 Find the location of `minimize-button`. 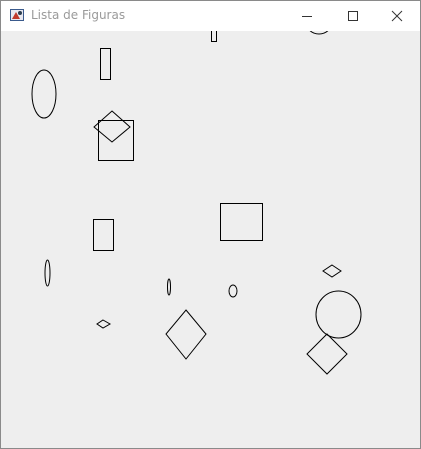

minimize-button is located at coordinates (307, 16).